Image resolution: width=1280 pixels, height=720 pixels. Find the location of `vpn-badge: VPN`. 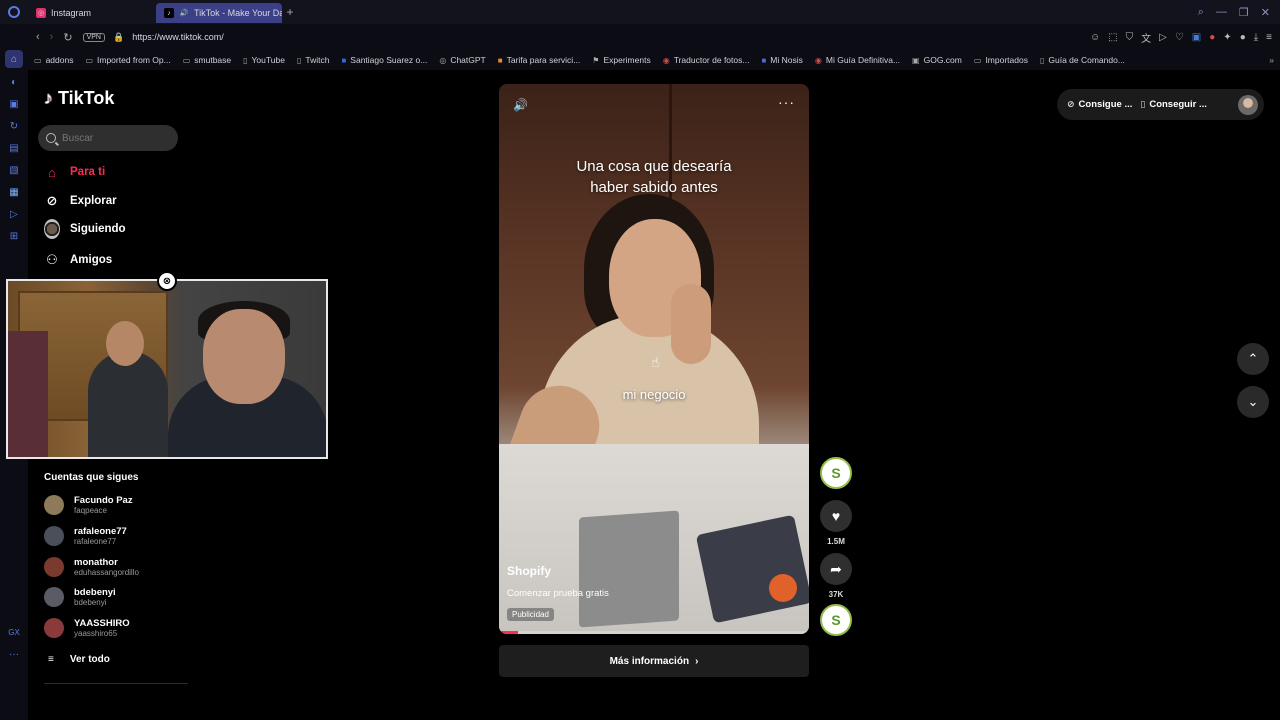

vpn-badge: VPN is located at coordinates (93, 37).